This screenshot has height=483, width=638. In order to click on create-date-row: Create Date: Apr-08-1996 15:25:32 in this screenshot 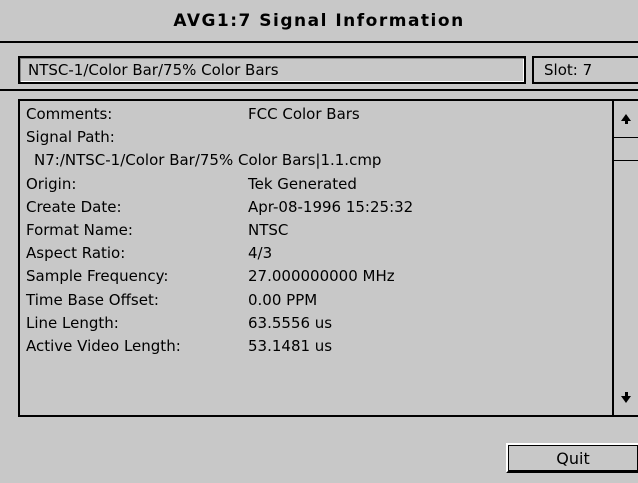, I will do `click(316, 207)`.